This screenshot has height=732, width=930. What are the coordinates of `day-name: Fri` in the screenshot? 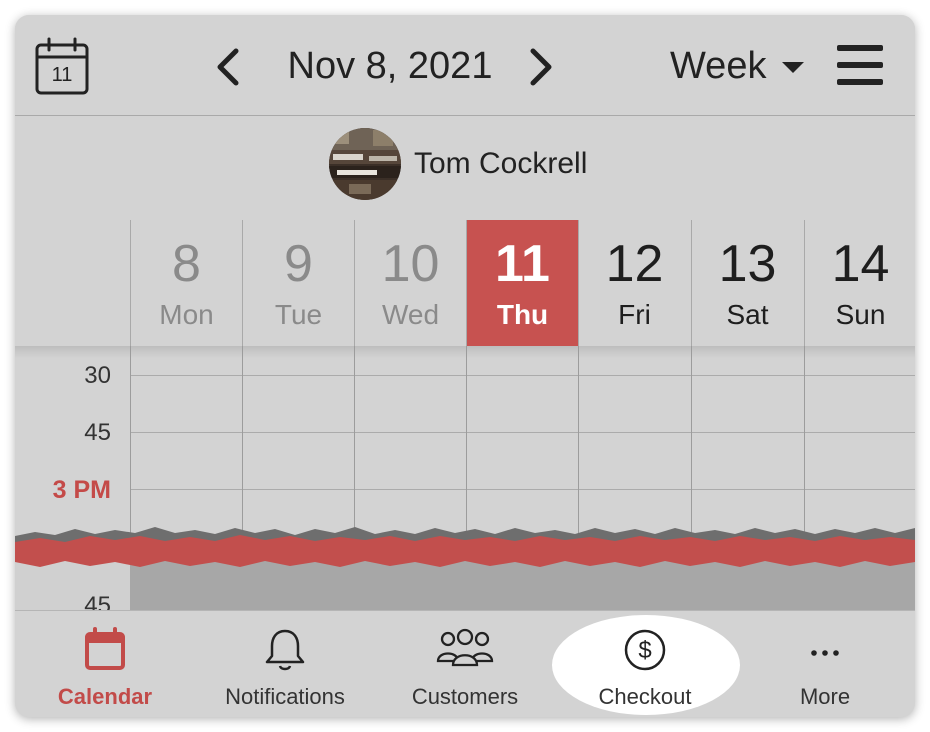 It's located at (634, 314).